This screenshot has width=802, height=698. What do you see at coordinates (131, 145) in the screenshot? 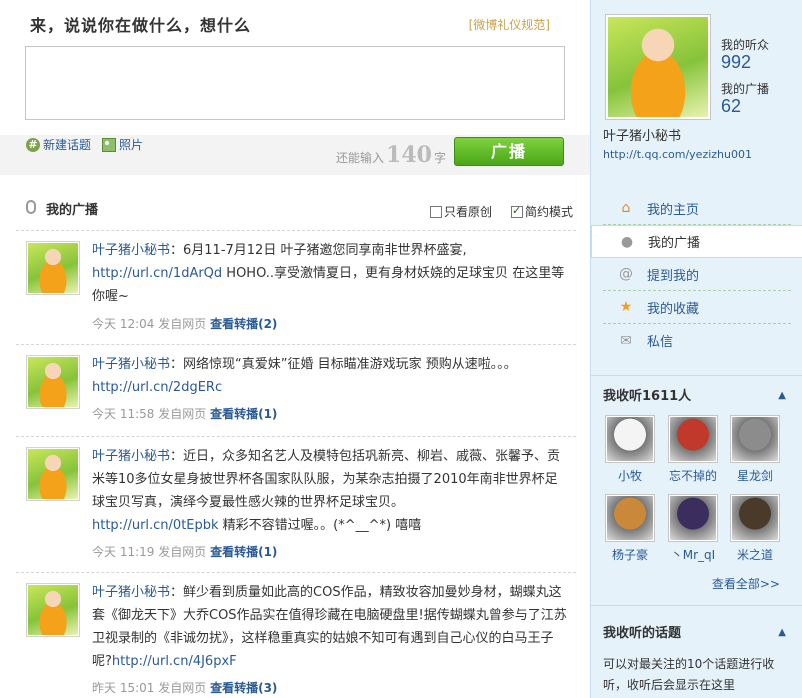
I see `photo-label: 照片` at bounding box center [131, 145].